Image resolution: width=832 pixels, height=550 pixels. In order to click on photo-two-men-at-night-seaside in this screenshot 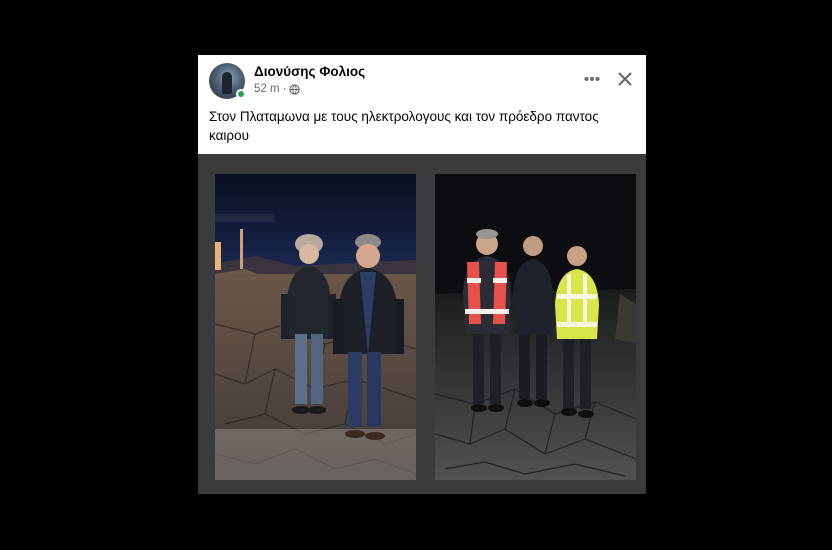, I will do `click(315, 327)`.